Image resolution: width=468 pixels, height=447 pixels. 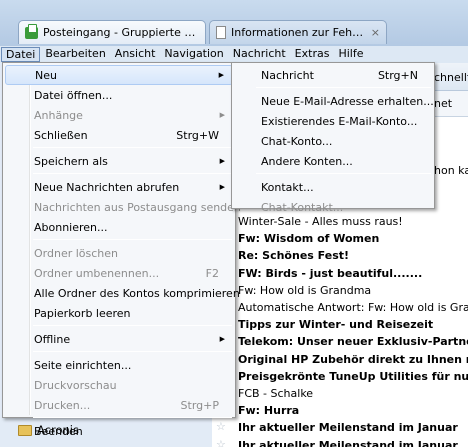 What do you see at coordinates (212, 273) in the screenshot?
I see `shortcut-label: F2` at bounding box center [212, 273].